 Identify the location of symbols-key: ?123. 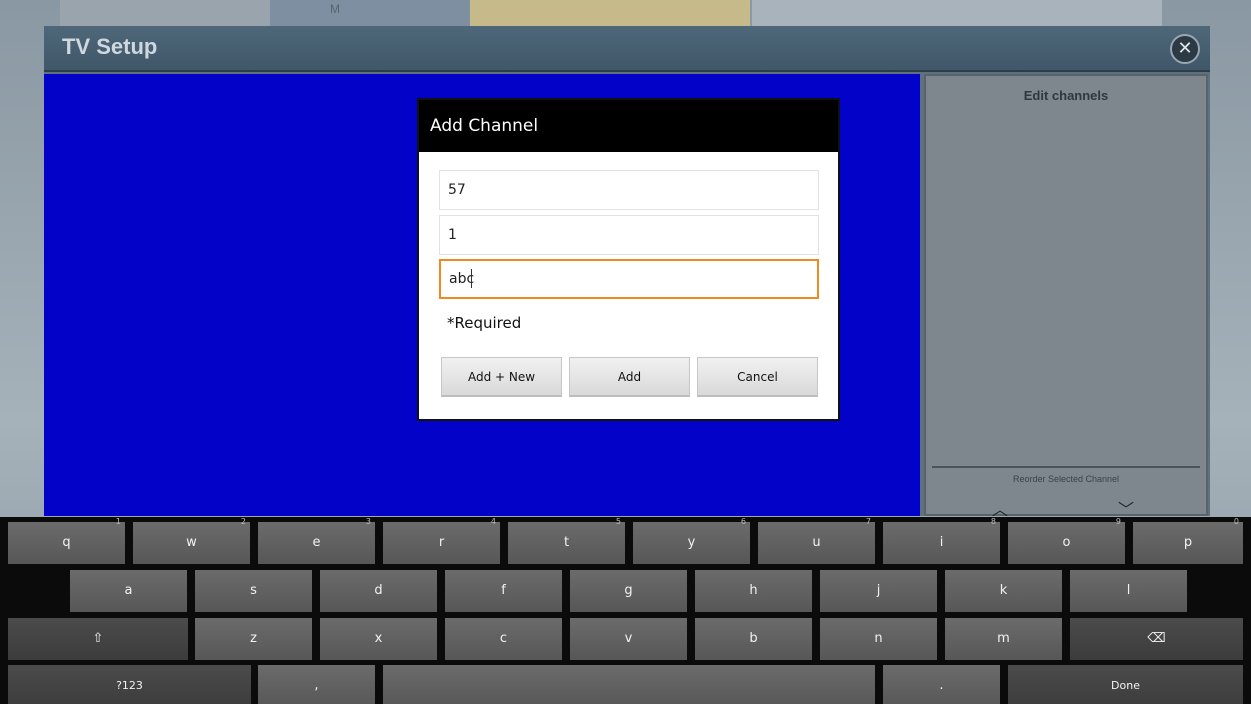
(129, 684).